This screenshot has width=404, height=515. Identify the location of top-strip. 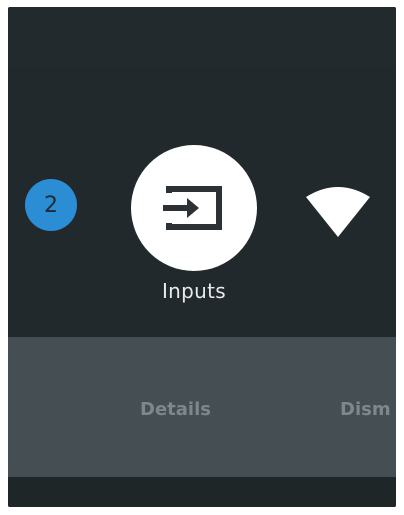
(202, 37).